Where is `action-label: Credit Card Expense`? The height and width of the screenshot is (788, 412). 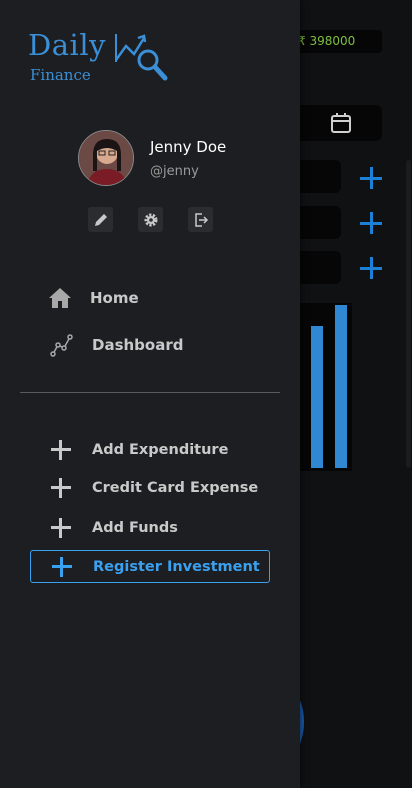 action-label: Credit Card Expense is located at coordinates (175, 487).